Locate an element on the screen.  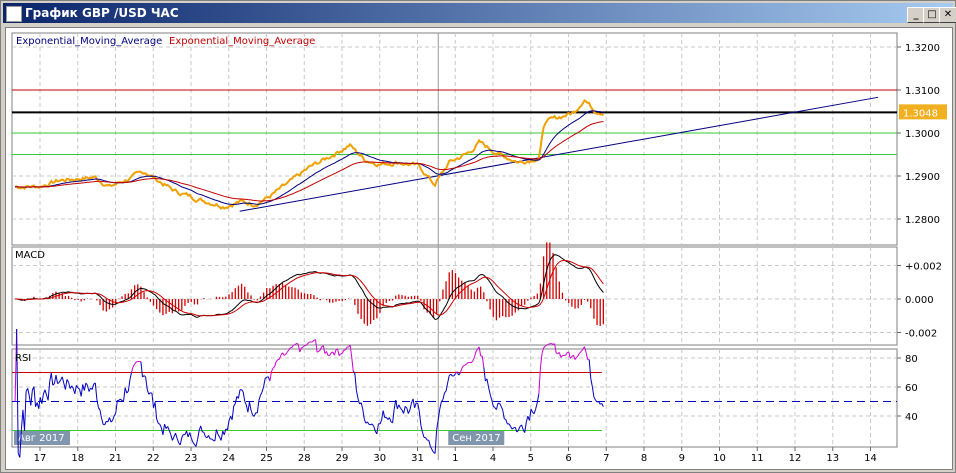
y-label: +0.002 is located at coordinates (923, 267).